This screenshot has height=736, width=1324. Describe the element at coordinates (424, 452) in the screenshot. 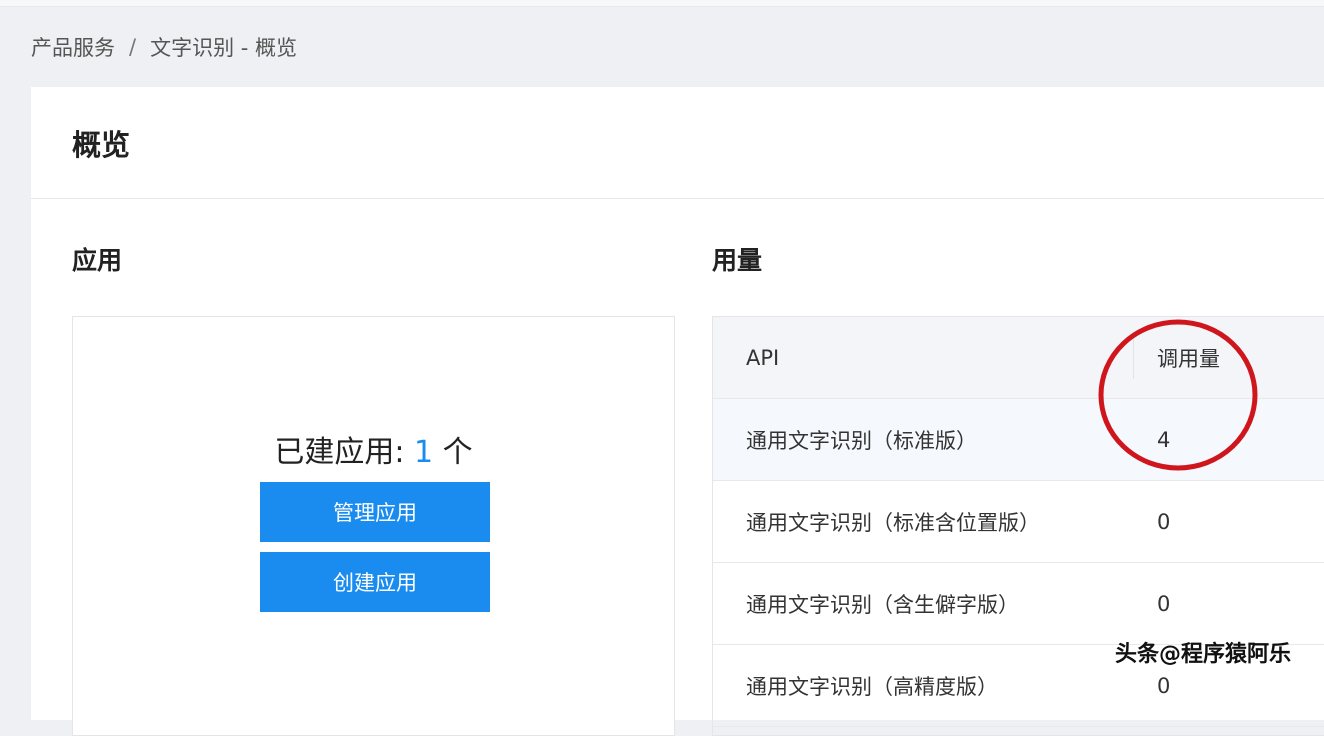

I see `app-count-value: 1` at that location.